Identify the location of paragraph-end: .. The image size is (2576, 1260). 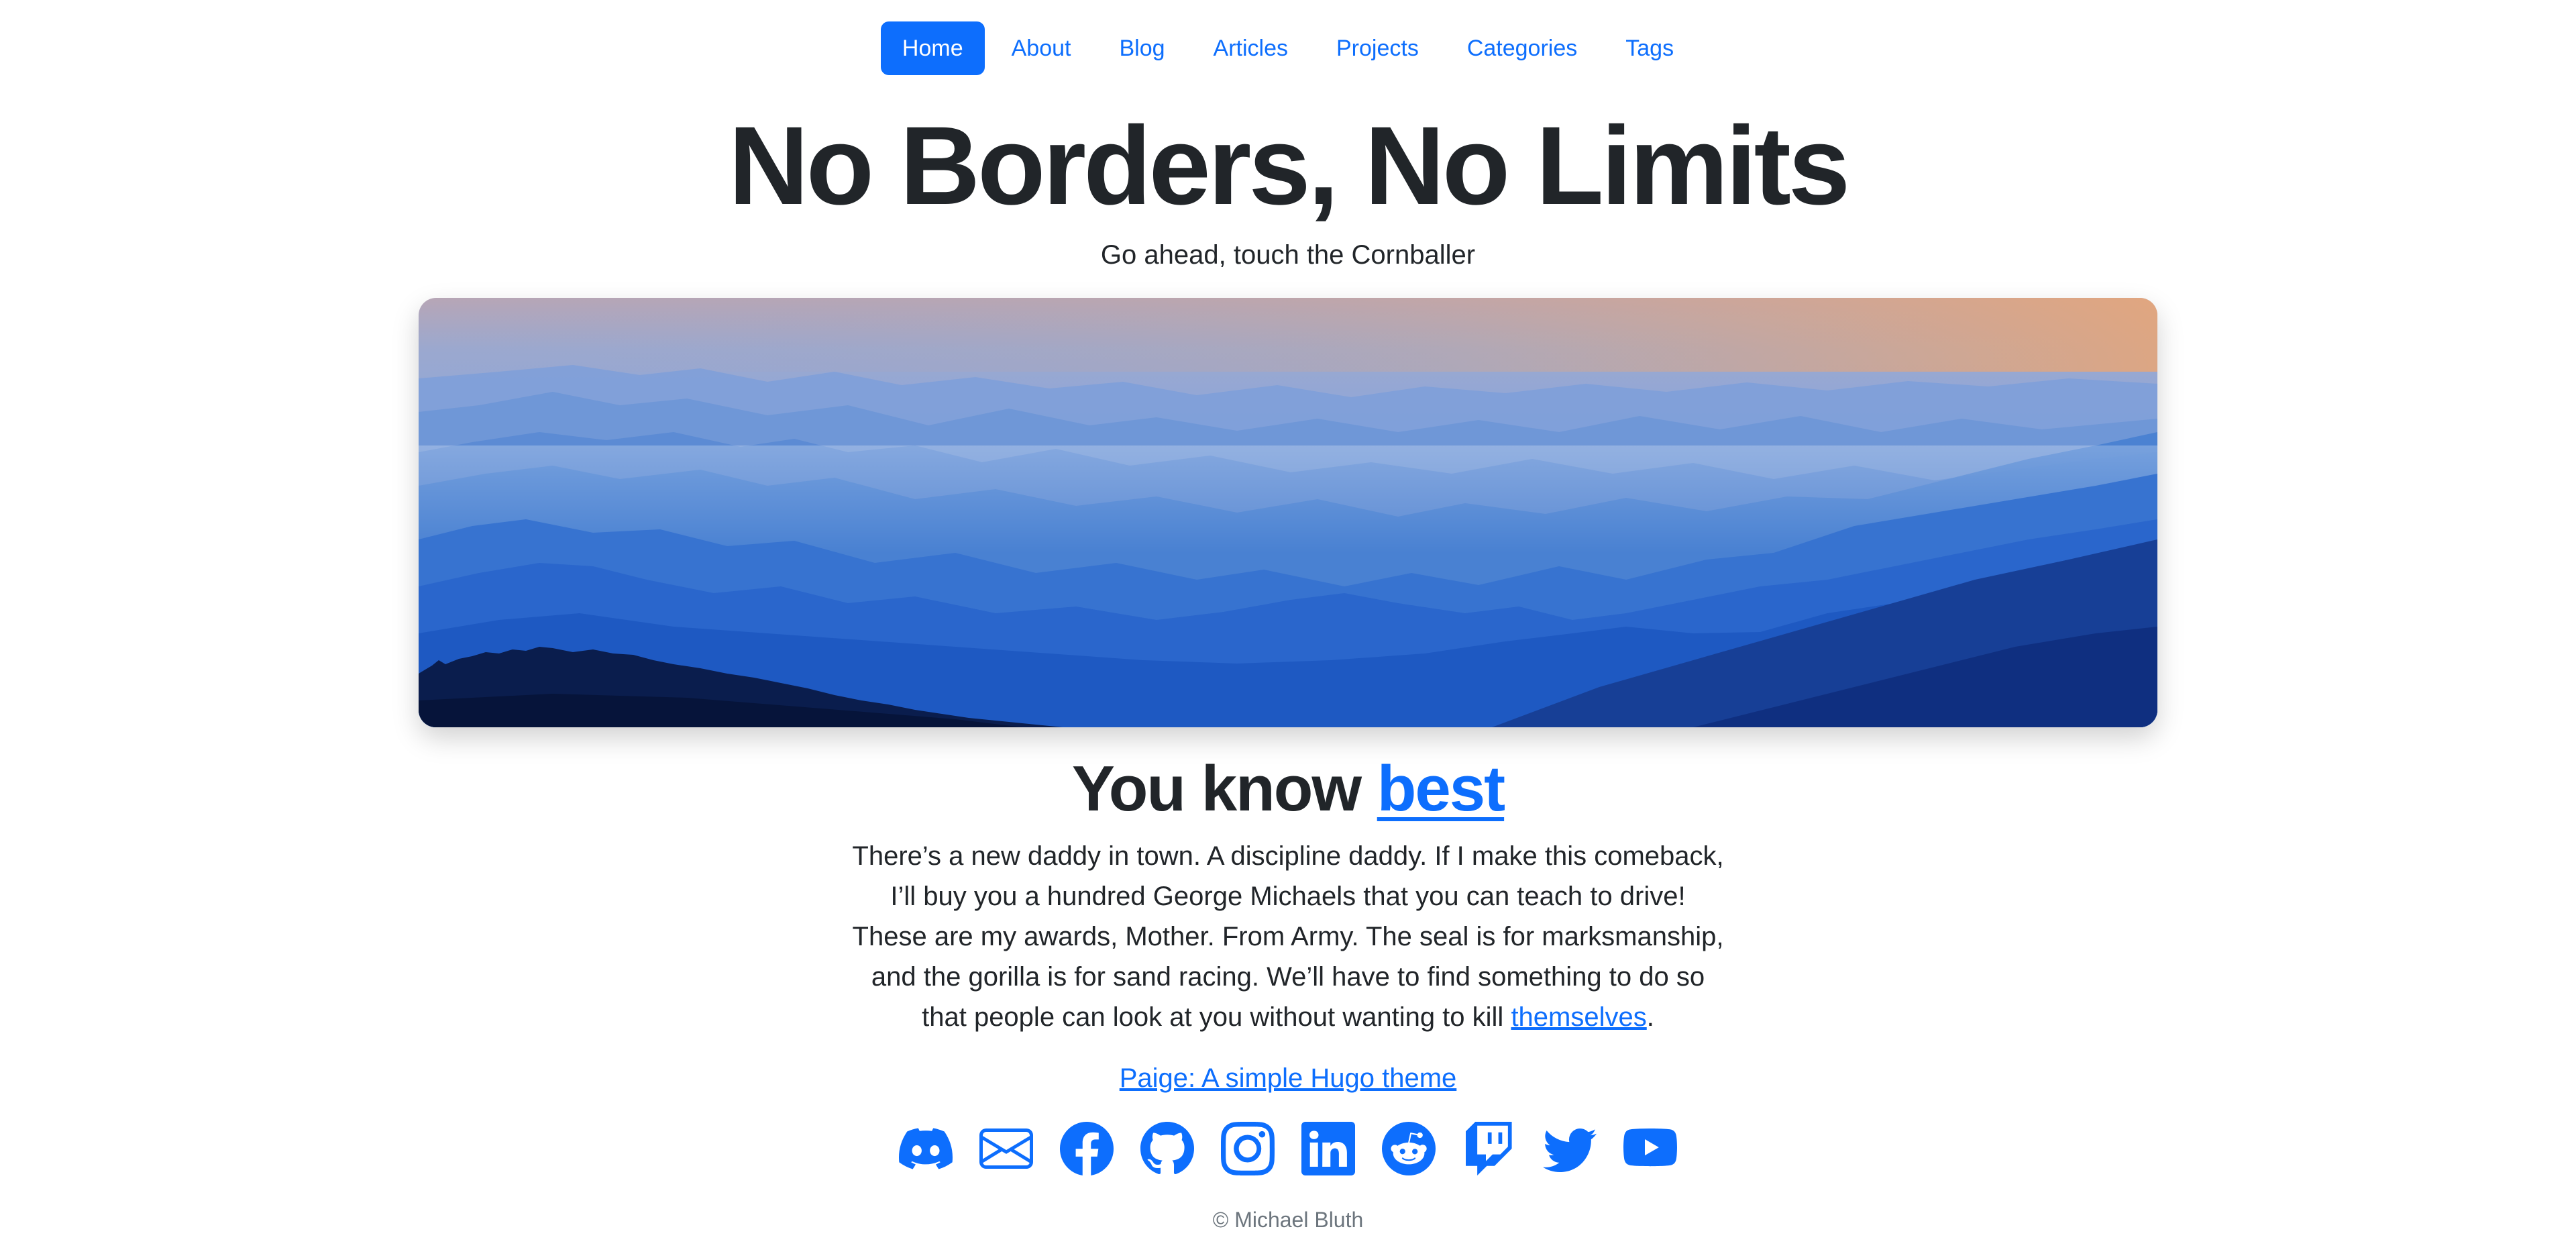
(1650, 1017).